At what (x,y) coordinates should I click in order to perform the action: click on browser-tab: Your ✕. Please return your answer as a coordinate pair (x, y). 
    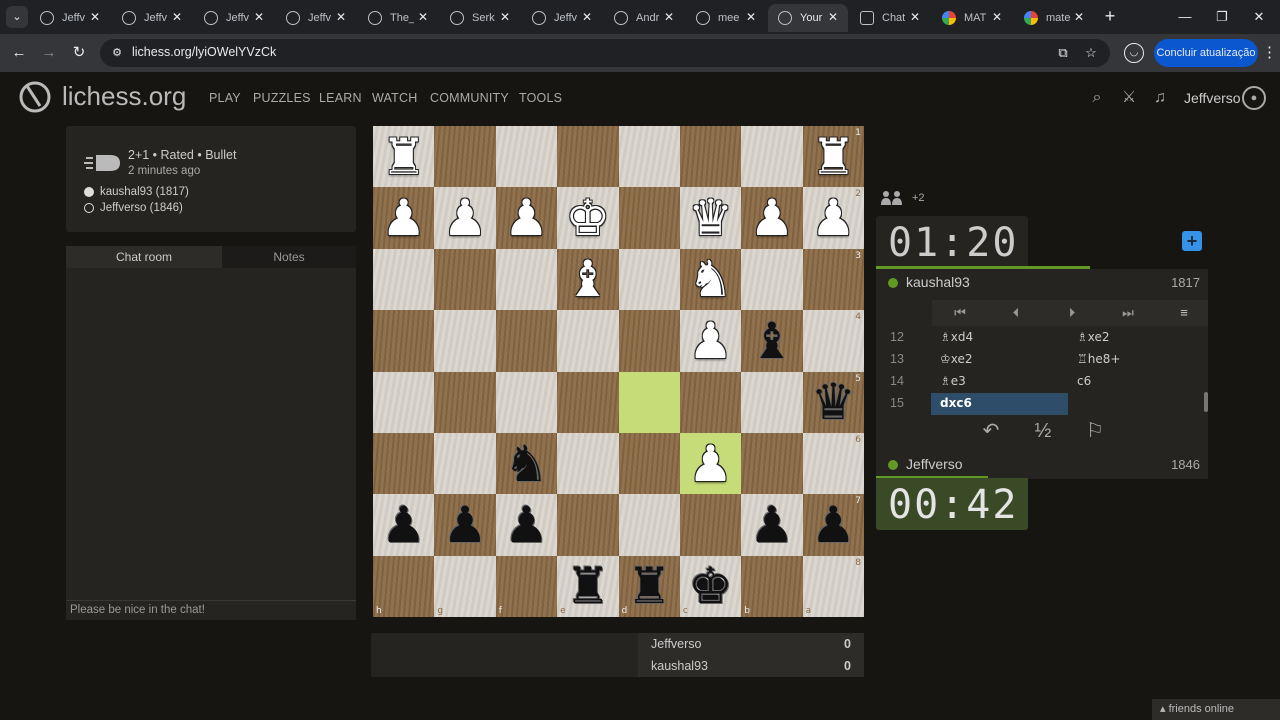
    Looking at the image, I should click on (808, 18).